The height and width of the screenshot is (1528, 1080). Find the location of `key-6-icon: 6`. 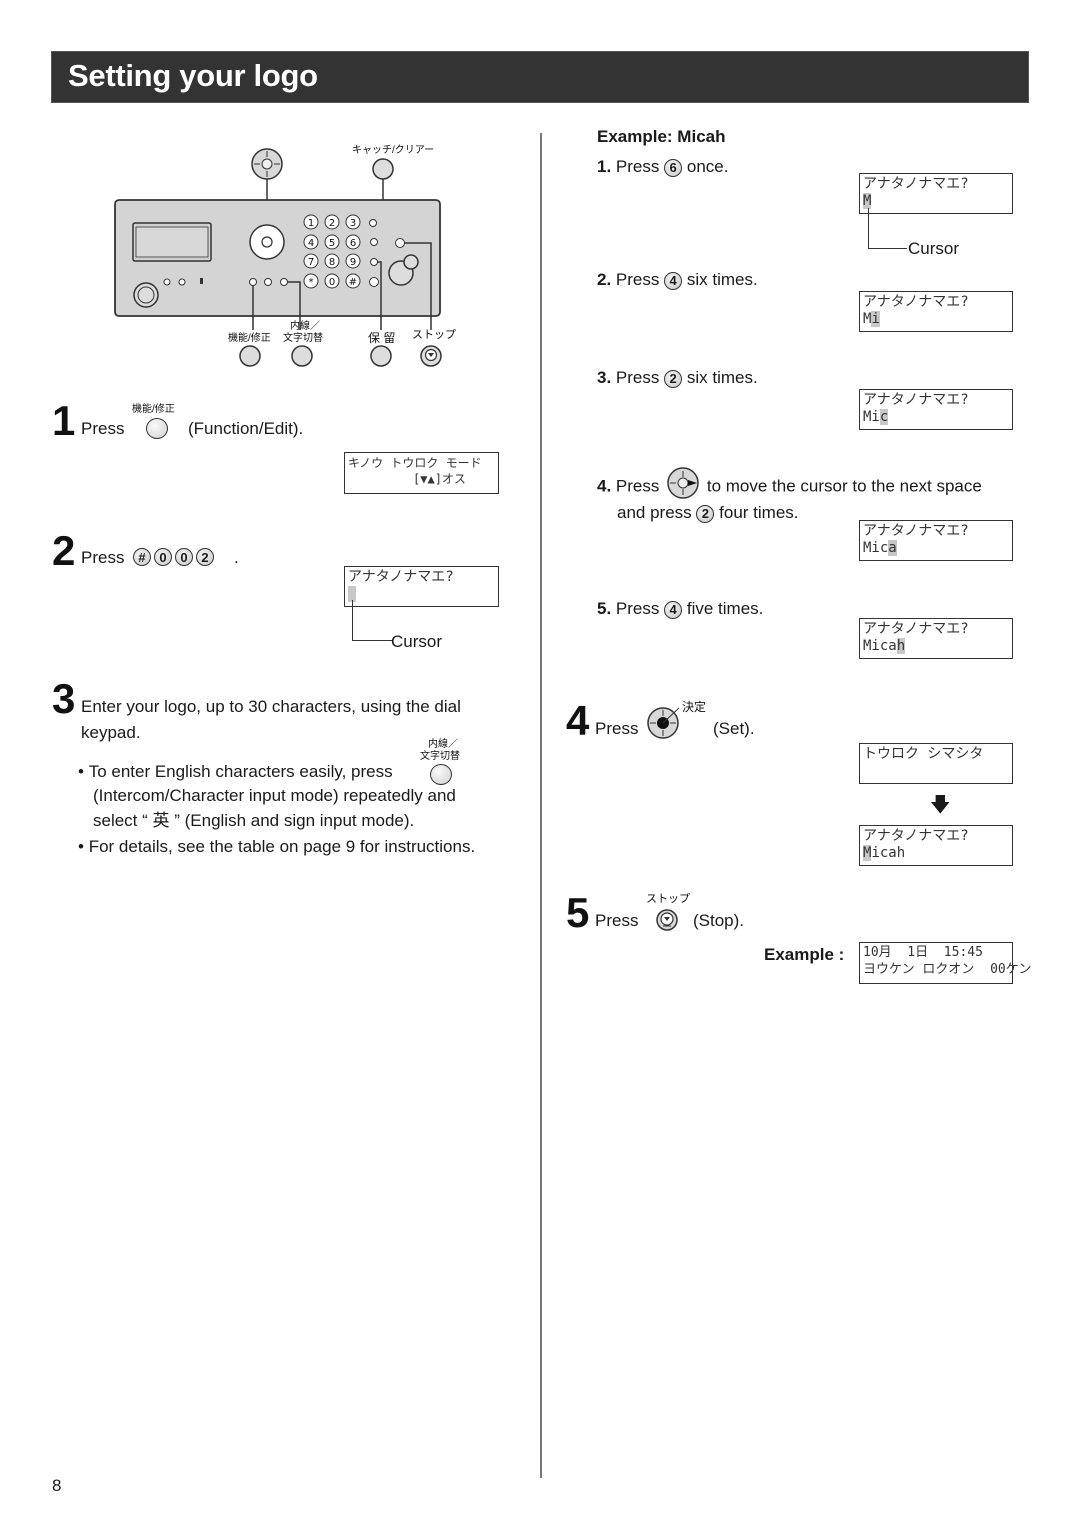

key-6-icon: 6 is located at coordinates (673, 167).